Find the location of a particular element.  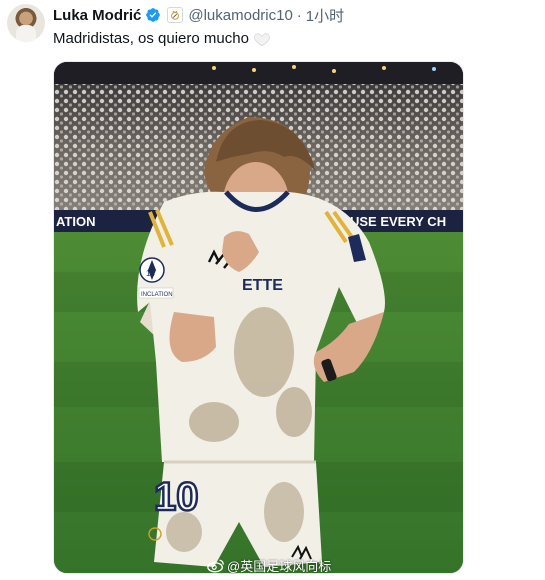

weibo-watermark: @英国足球风向标 is located at coordinates (269, 565).